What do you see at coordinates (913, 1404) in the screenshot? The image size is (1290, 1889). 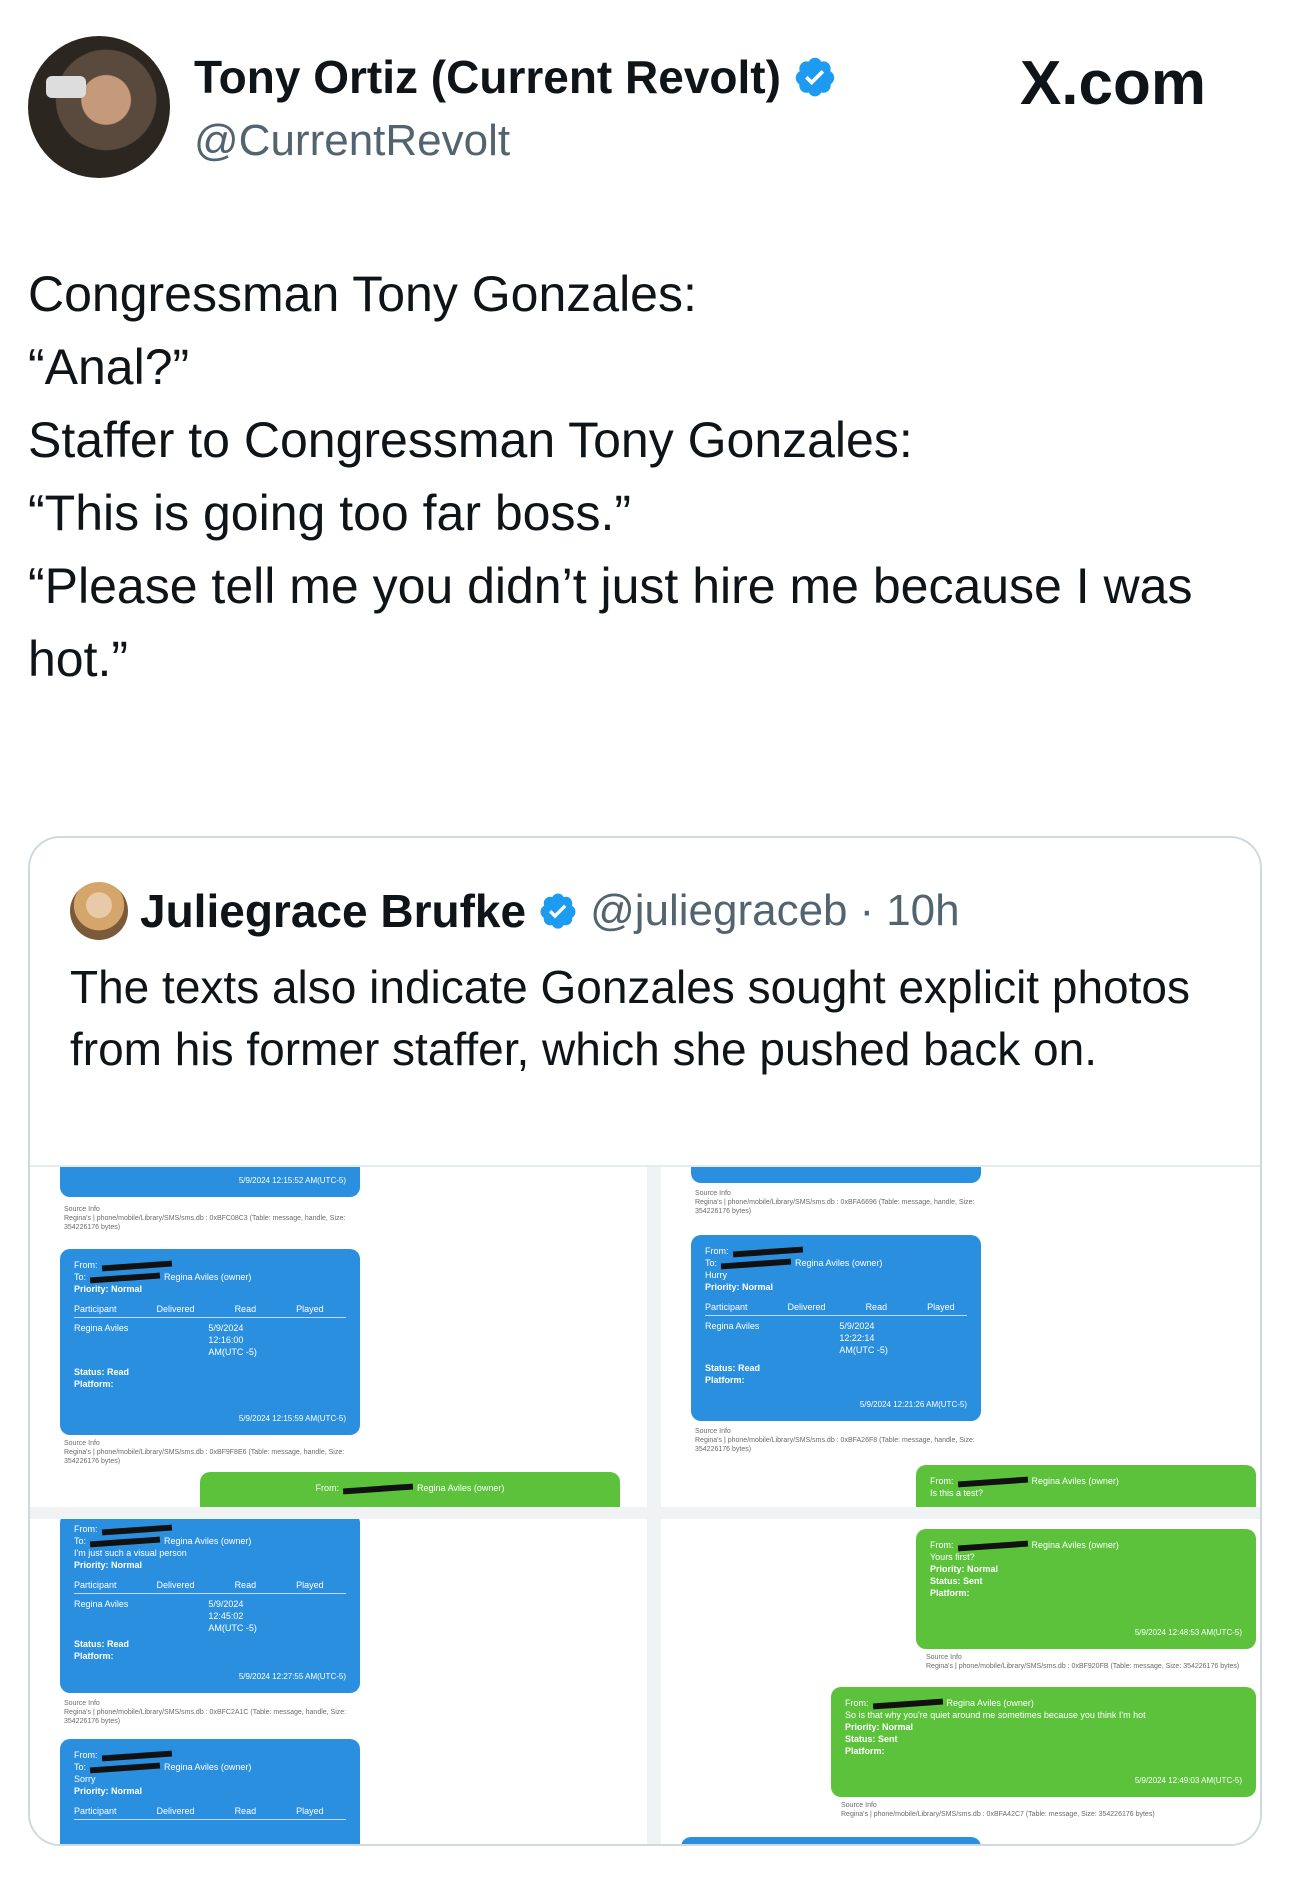 I see `message-timestamp: 5/9/2024 12:21:26 AM(UTC-5)` at bounding box center [913, 1404].